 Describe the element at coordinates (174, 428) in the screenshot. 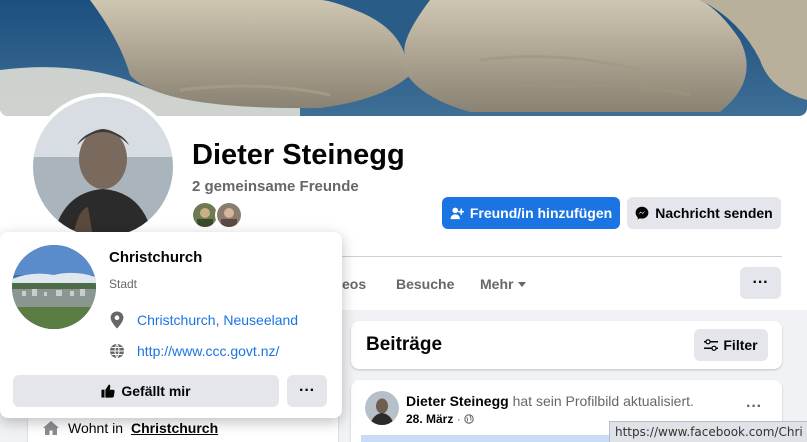

I see `lives-in-city-link: Christchurch` at that location.